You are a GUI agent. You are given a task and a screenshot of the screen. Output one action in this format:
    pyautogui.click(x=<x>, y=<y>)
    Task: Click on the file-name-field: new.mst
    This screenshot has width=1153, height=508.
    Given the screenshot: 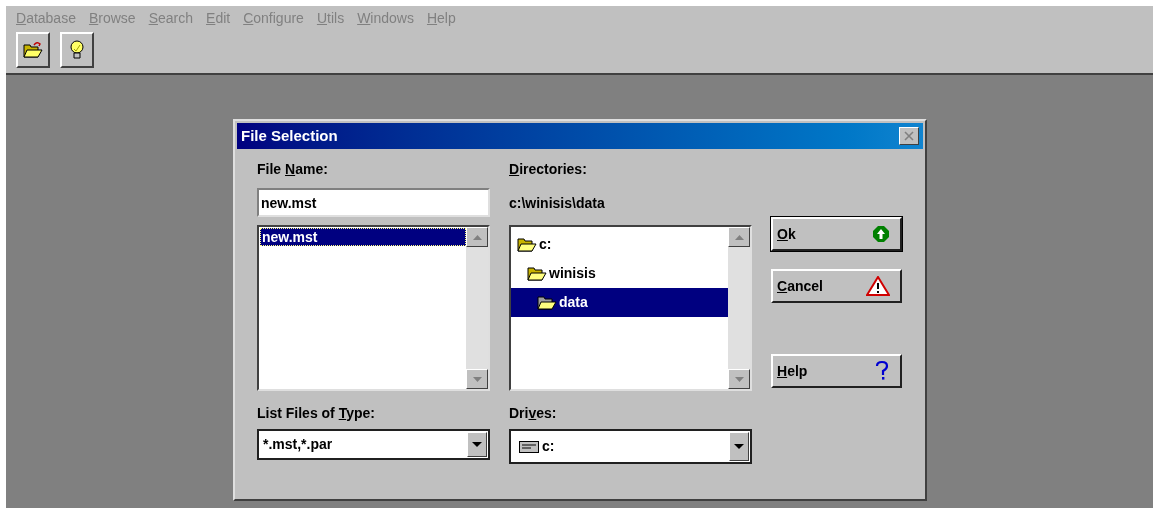 What is the action you would take?
    pyautogui.click(x=373, y=202)
    